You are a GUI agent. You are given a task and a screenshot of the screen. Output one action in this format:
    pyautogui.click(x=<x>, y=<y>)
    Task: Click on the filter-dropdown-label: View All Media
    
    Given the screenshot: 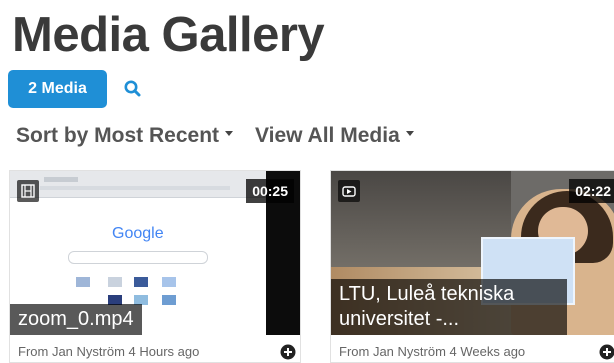 What is the action you would take?
    pyautogui.click(x=327, y=135)
    